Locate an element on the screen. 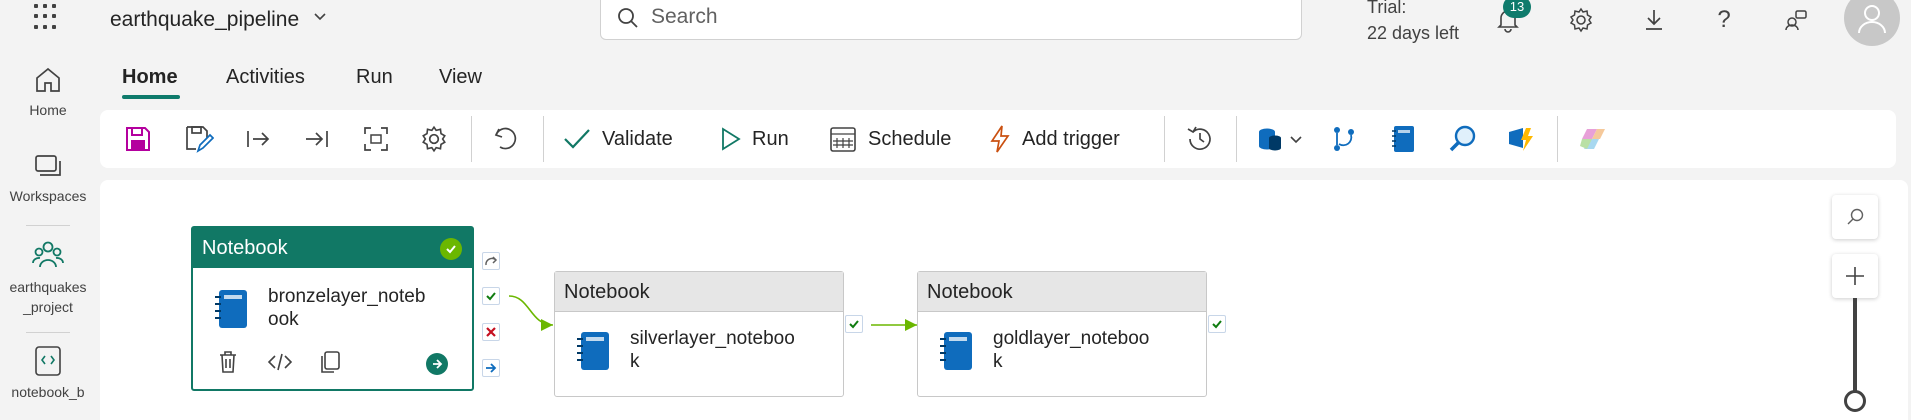  app-launcher-icon is located at coordinates (47, 17).